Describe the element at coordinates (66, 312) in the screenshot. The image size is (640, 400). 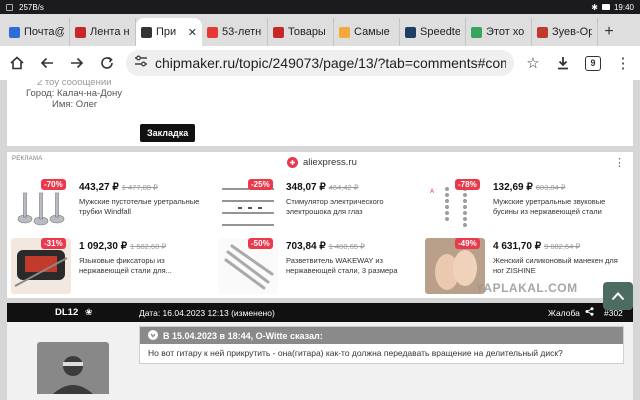
I see `post-author: DL12` at that location.